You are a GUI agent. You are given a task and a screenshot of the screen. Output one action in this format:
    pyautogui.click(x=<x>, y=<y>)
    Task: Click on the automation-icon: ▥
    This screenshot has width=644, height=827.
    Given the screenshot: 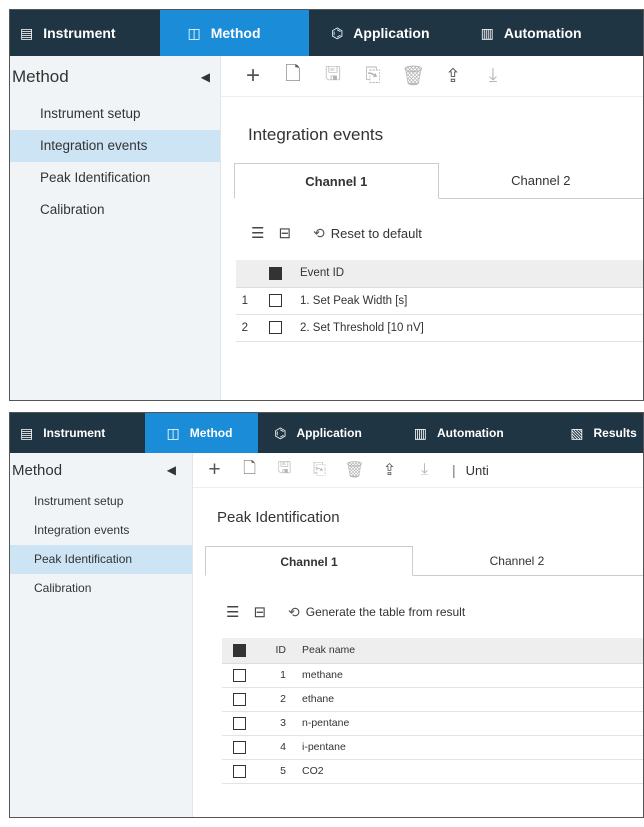 What is the action you would take?
    pyautogui.click(x=487, y=32)
    